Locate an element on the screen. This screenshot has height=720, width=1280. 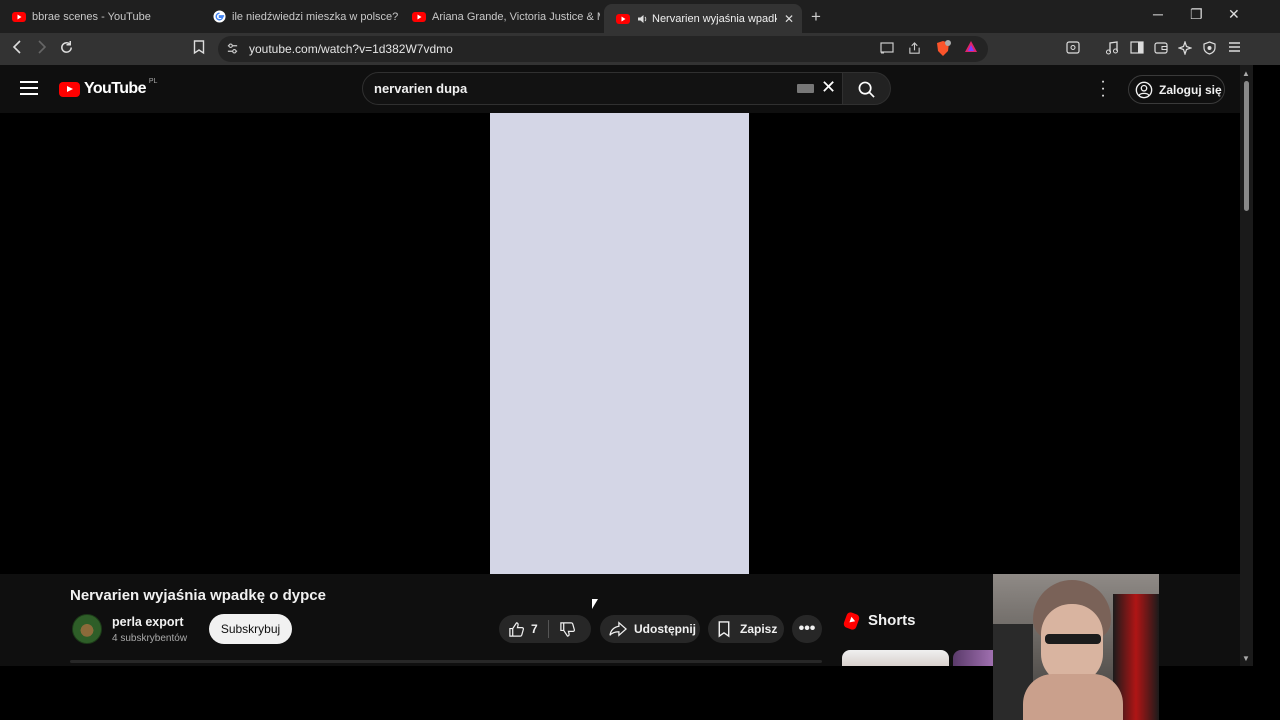
browser-toolbar: youtube.com/watch?v=1d382W7vdmo is located at coordinates (640, 49).